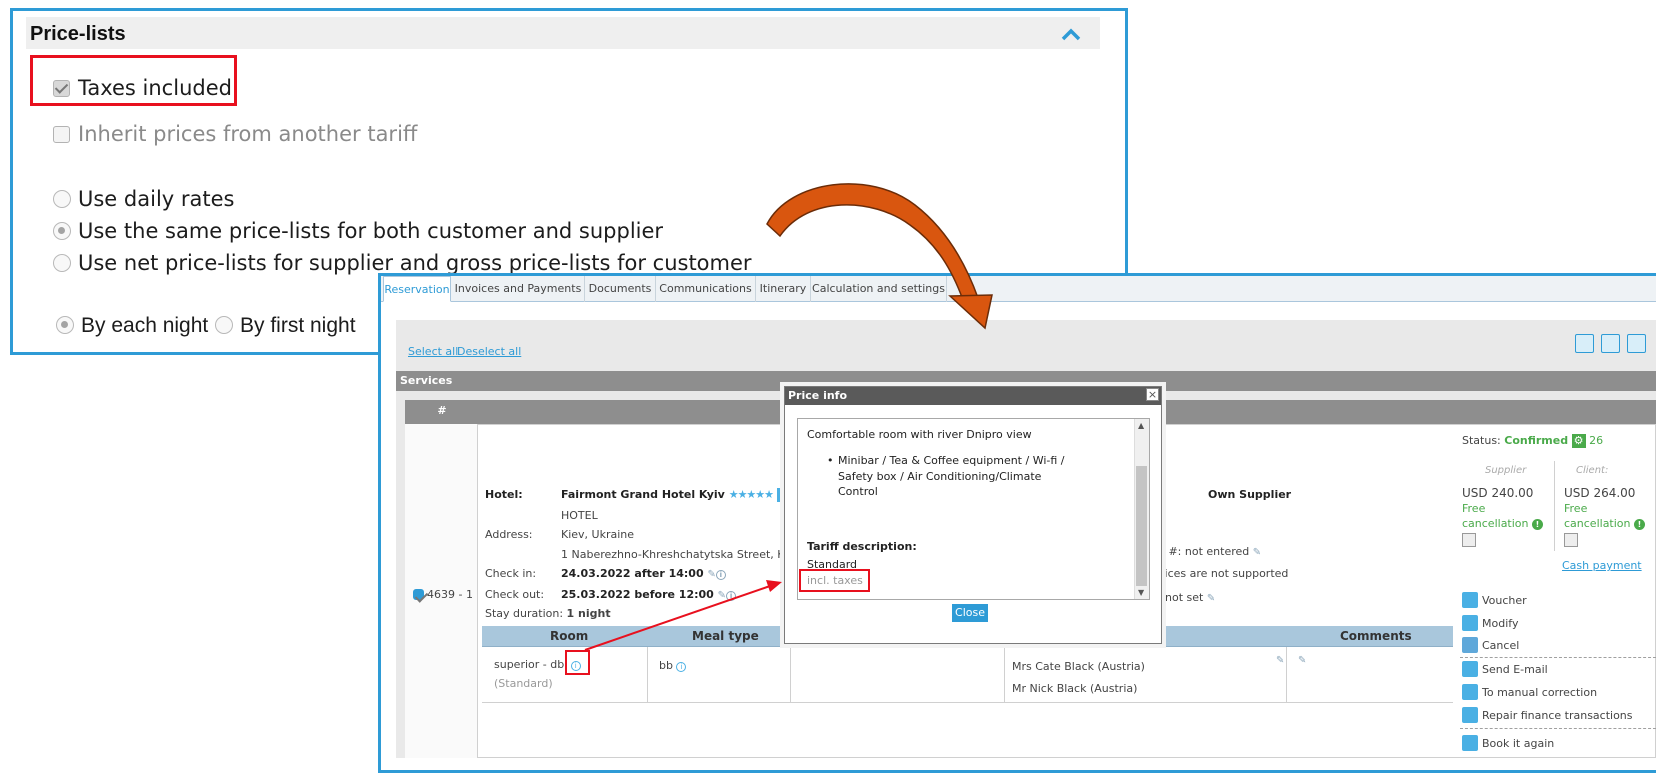 This screenshot has height=773, width=1656. Describe the element at coordinates (873, 242) in the screenshot. I see `orange-curved-arrow` at that location.